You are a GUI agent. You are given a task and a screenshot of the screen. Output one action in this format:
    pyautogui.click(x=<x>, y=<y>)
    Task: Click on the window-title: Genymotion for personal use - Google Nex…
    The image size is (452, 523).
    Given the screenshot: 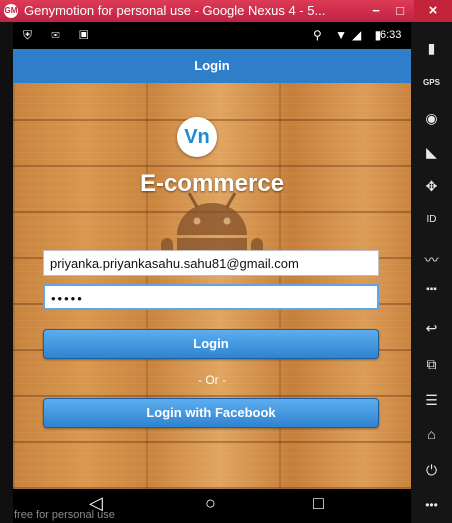 What is the action you would take?
    pyautogui.click(x=175, y=10)
    